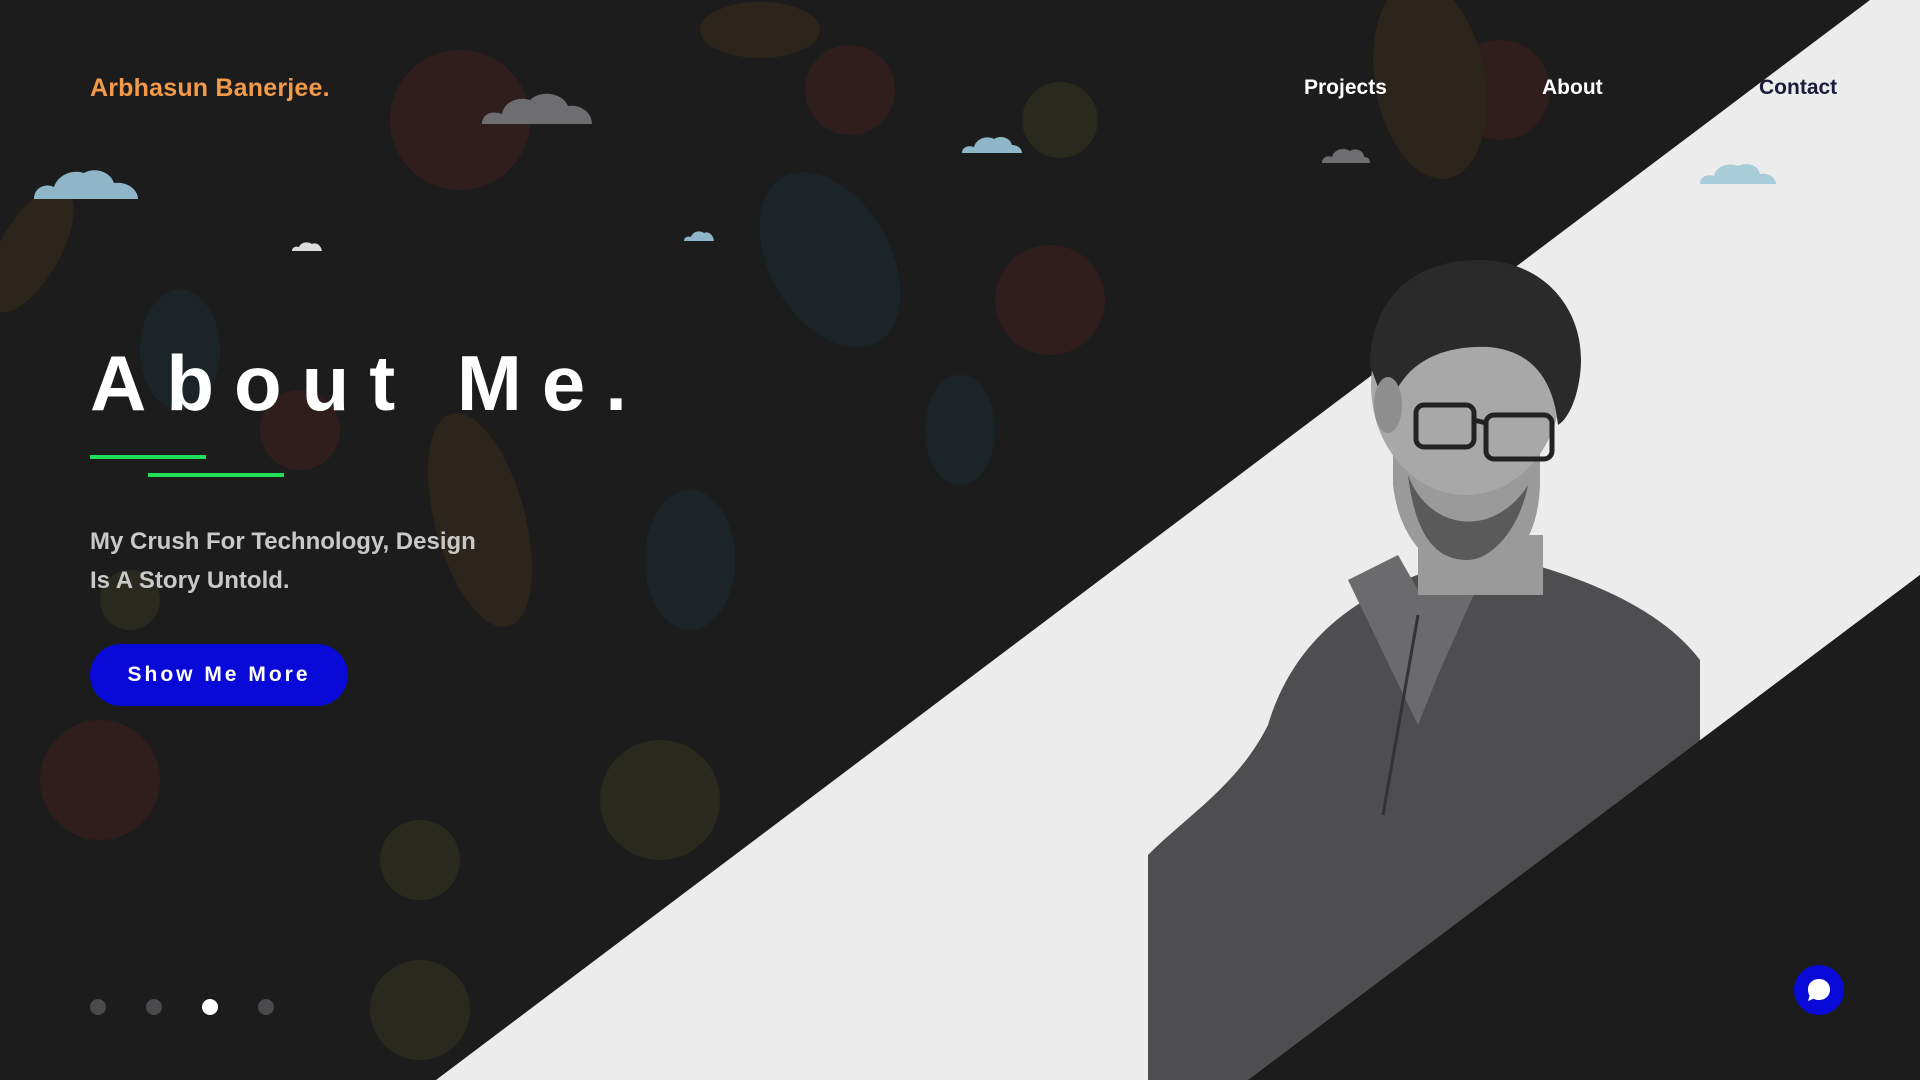 This screenshot has width=1920, height=1080. Describe the element at coordinates (148, 457) in the screenshot. I see `title-underline-top` at that location.